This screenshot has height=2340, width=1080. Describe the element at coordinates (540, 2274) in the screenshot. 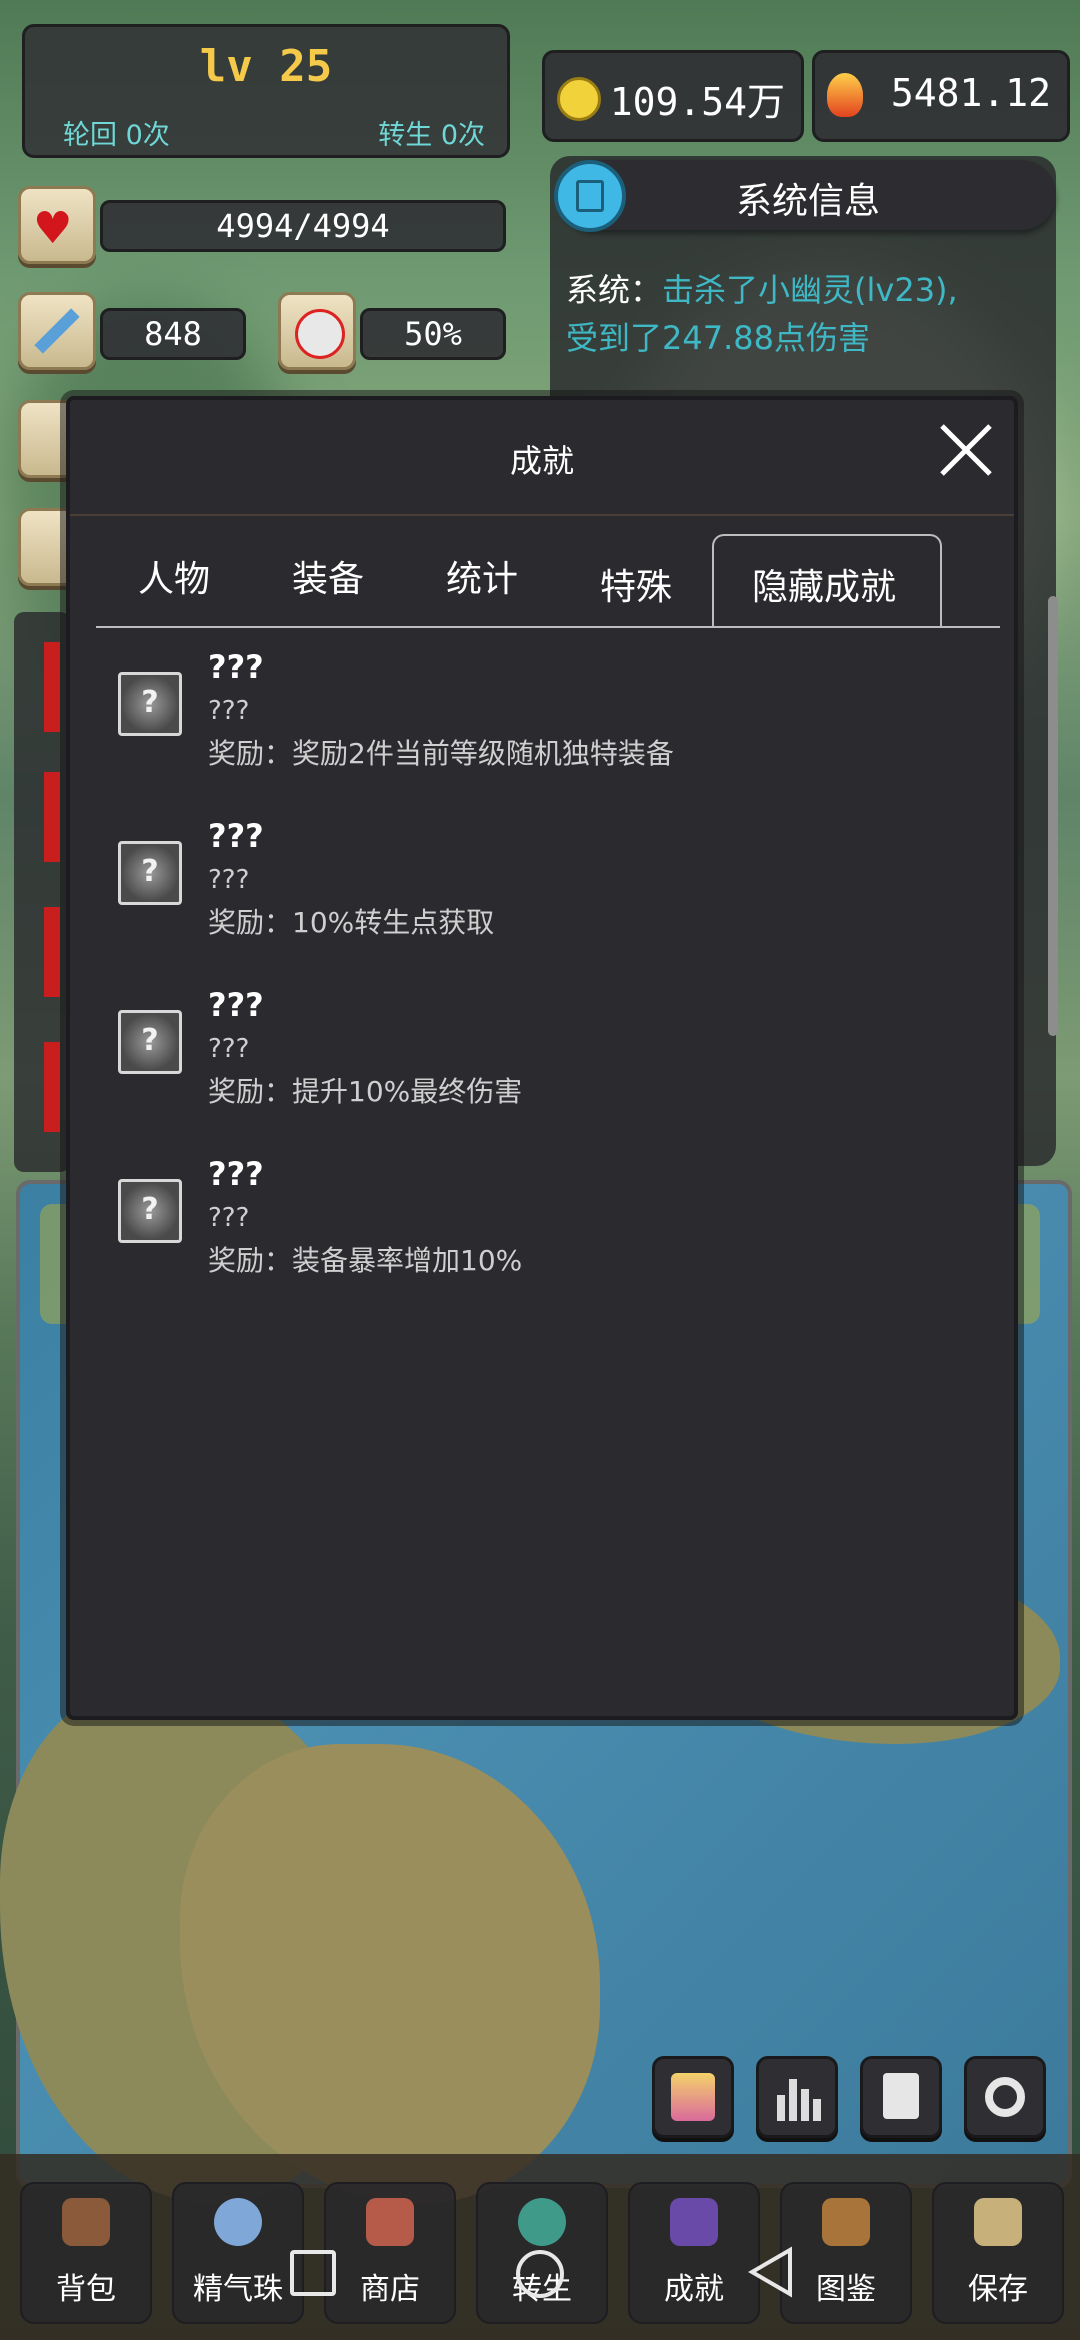

I see `home-icon` at that location.